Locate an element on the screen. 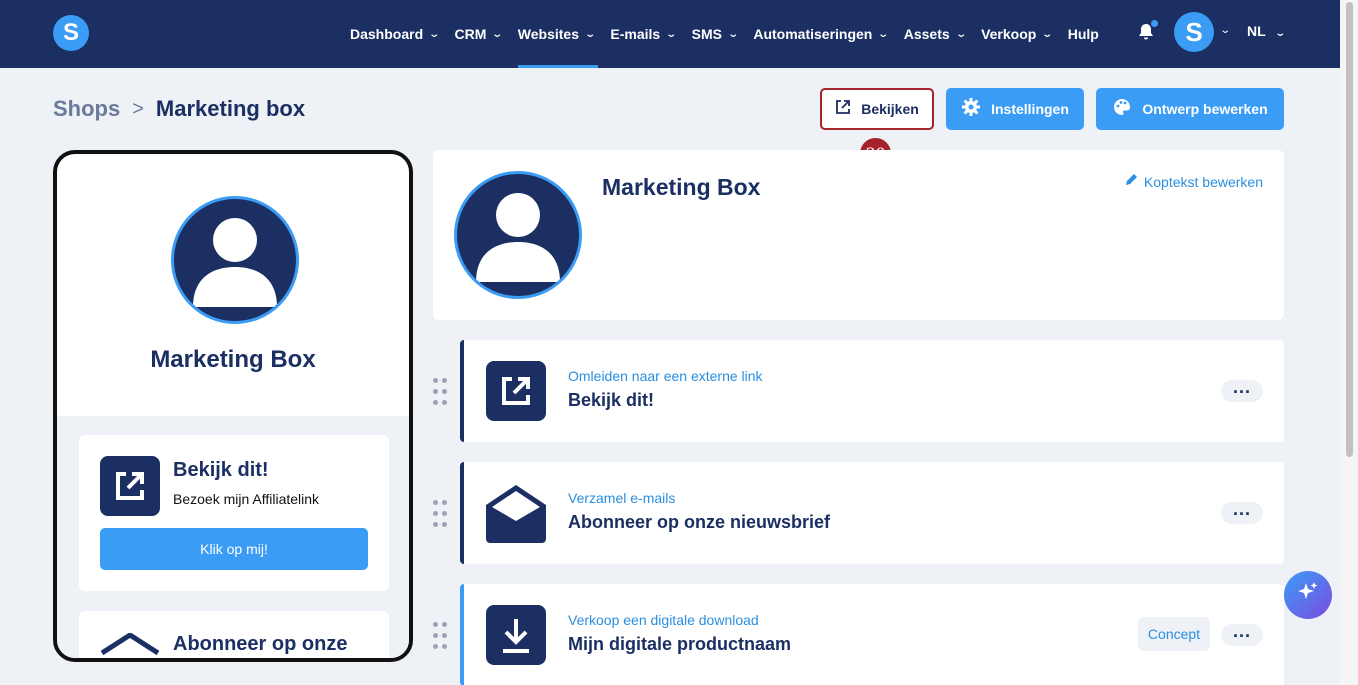 This screenshot has height=685, width=1358. nav-automatiseringen: Automatiseringen ⌄ is located at coordinates (821, 34).